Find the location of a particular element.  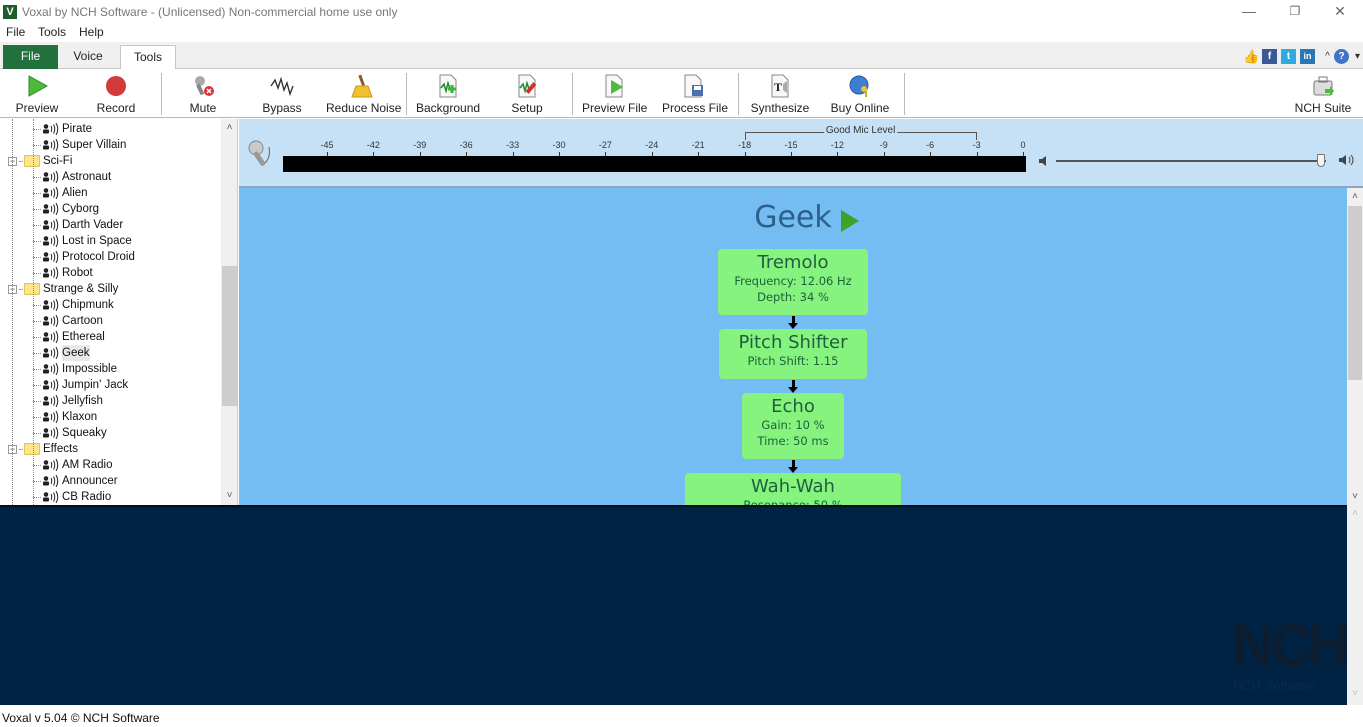

effect-box: Tremolo Frequency: 12.06 Hz Depth: 34 % is located at coordinates (793, 282).